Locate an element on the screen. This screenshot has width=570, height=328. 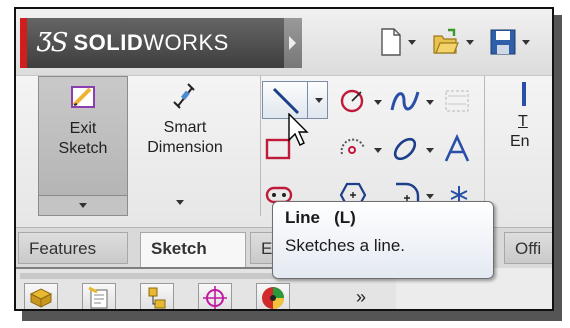
text-icon is located at coordinates (457, 149).